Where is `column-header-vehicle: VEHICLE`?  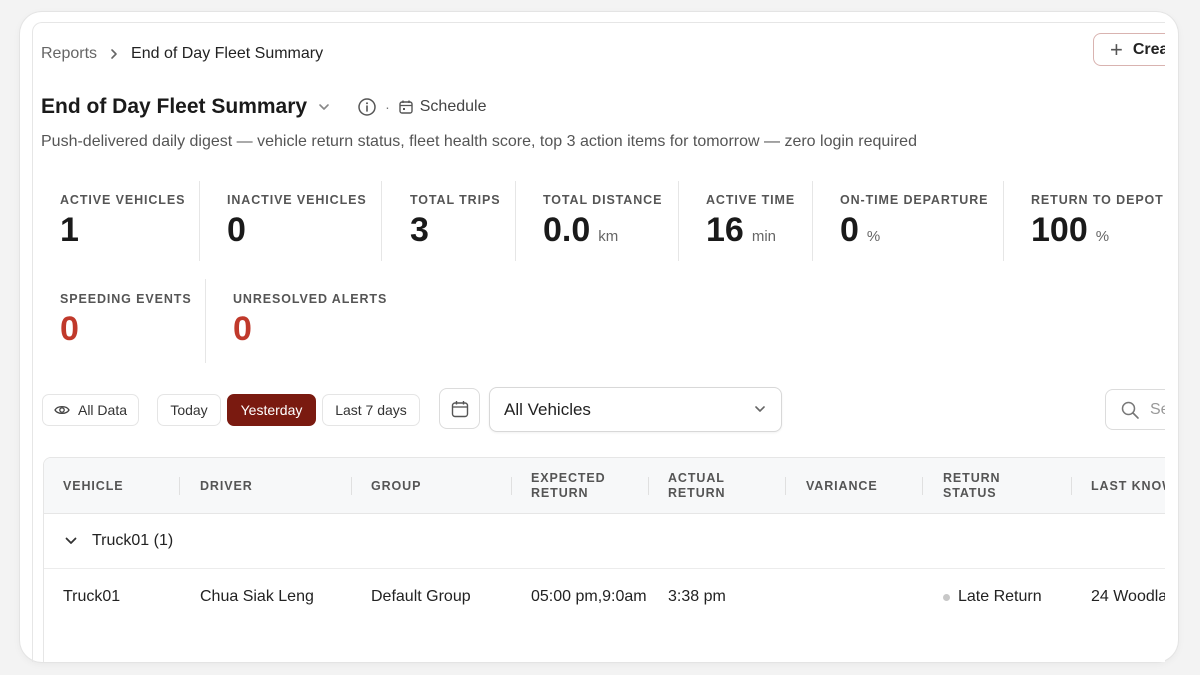 column-header-vehicle: VEHICLE is located at coordinates (93, 486).